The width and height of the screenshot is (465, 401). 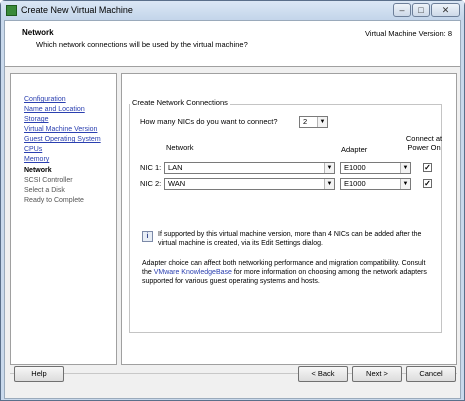 What do you see at coordinates (323, 374) in the screenshot?
I see `back-button: < Back` at bounding box center [323, 374].